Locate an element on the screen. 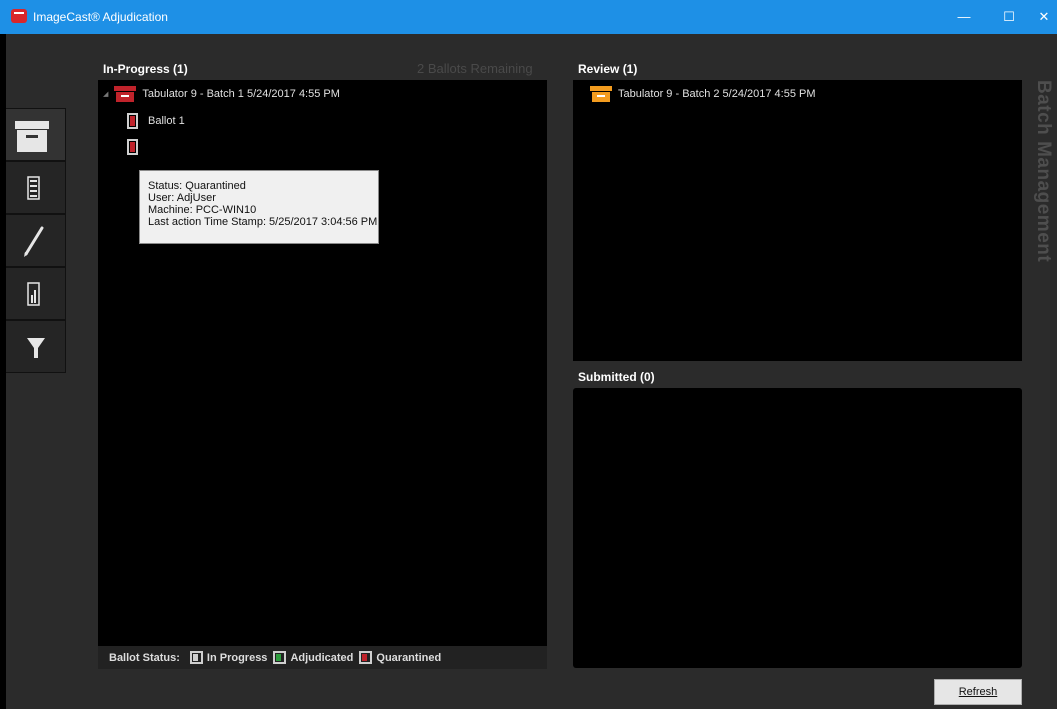 This screenshot has width=1057, height=709. filter-icon is located at coordinates (36, 348).